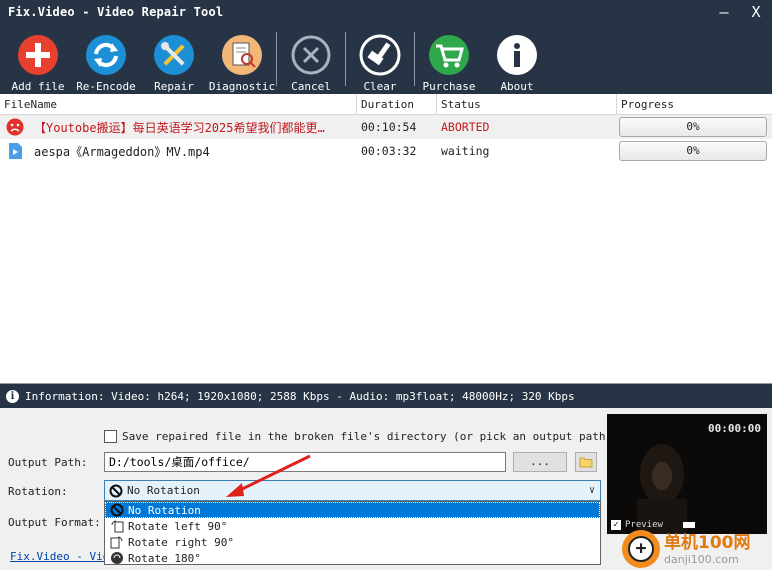 This screenshot has width=772, height=570. Describe the element at coordinates (592, 490) in the screenshot. I see `chevron-down-icon: ∨` at that location.